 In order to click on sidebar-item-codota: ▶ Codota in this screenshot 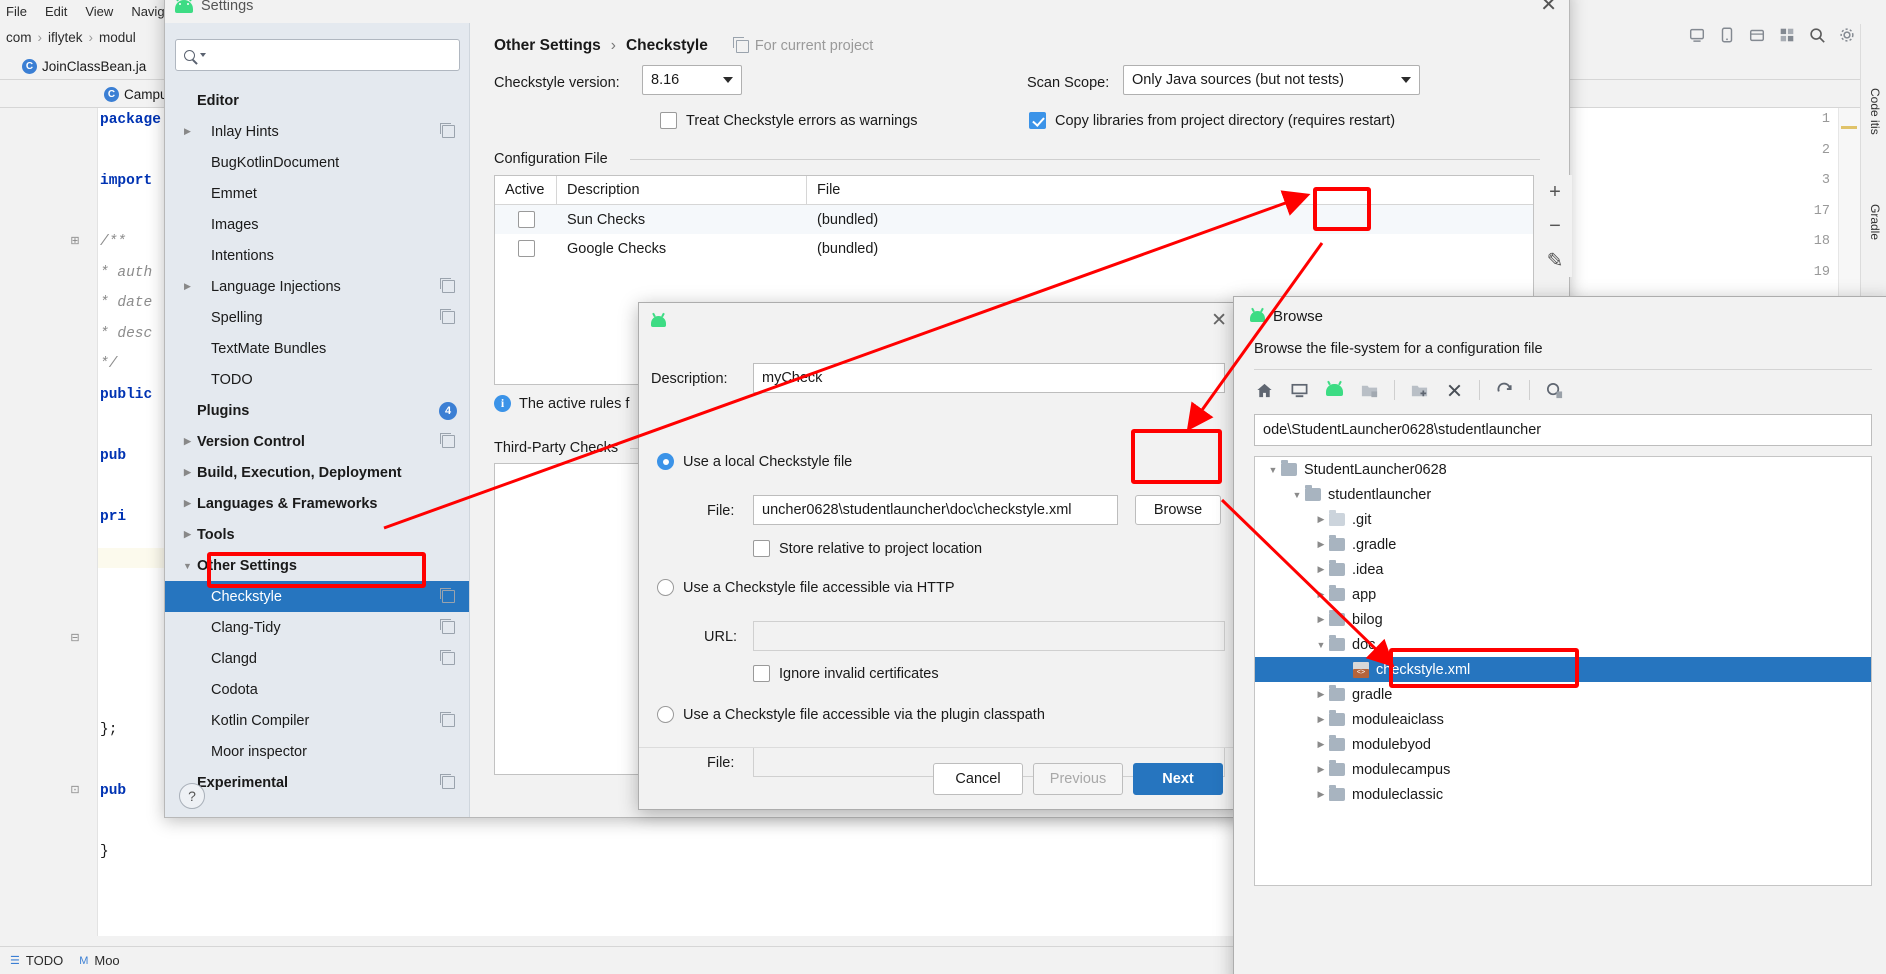, I will do `click(317, 689)`.